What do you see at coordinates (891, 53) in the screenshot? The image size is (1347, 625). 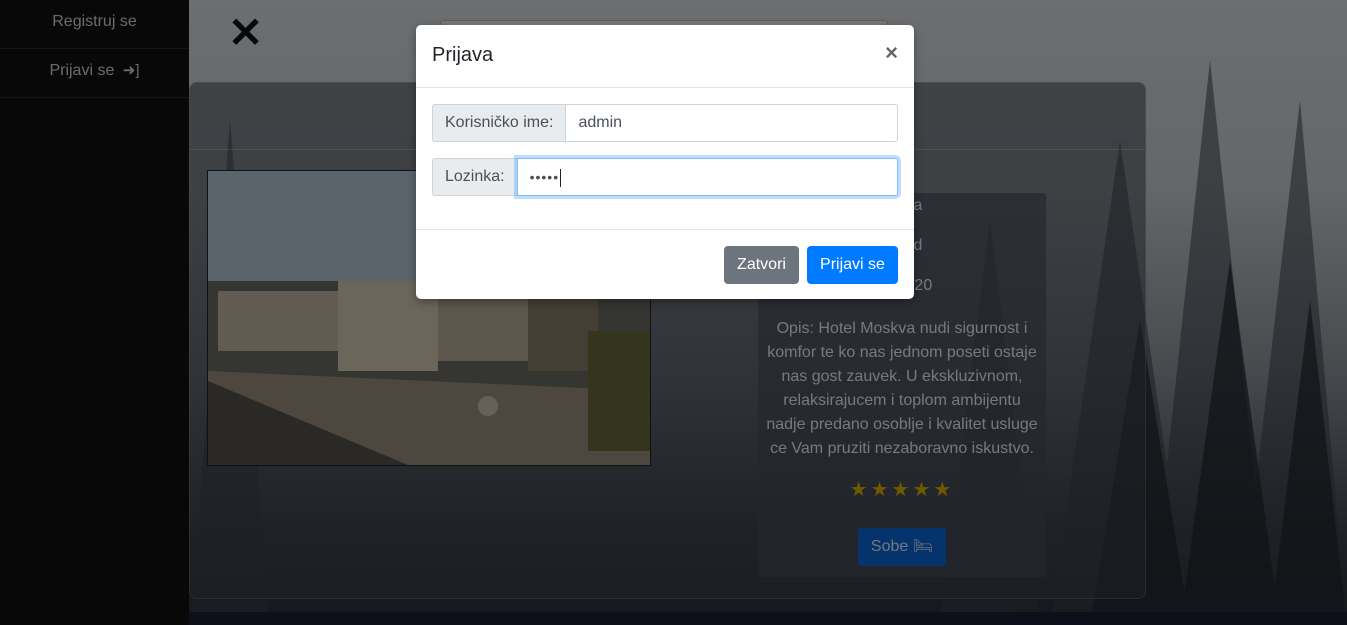 I see `modal-close-icon: ×` at bounding box center [891, 53].